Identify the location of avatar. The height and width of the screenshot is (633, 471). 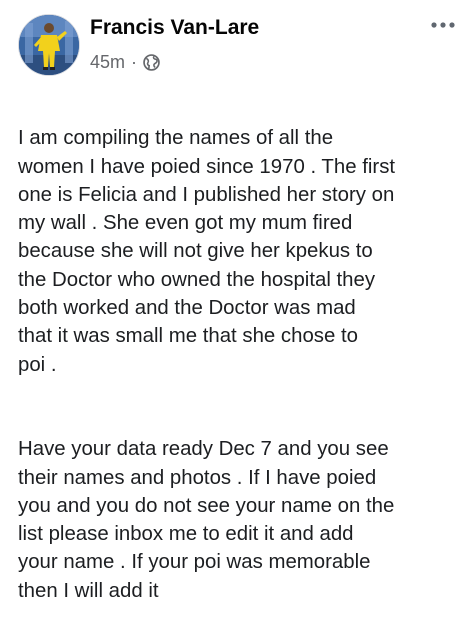
(49, 45).